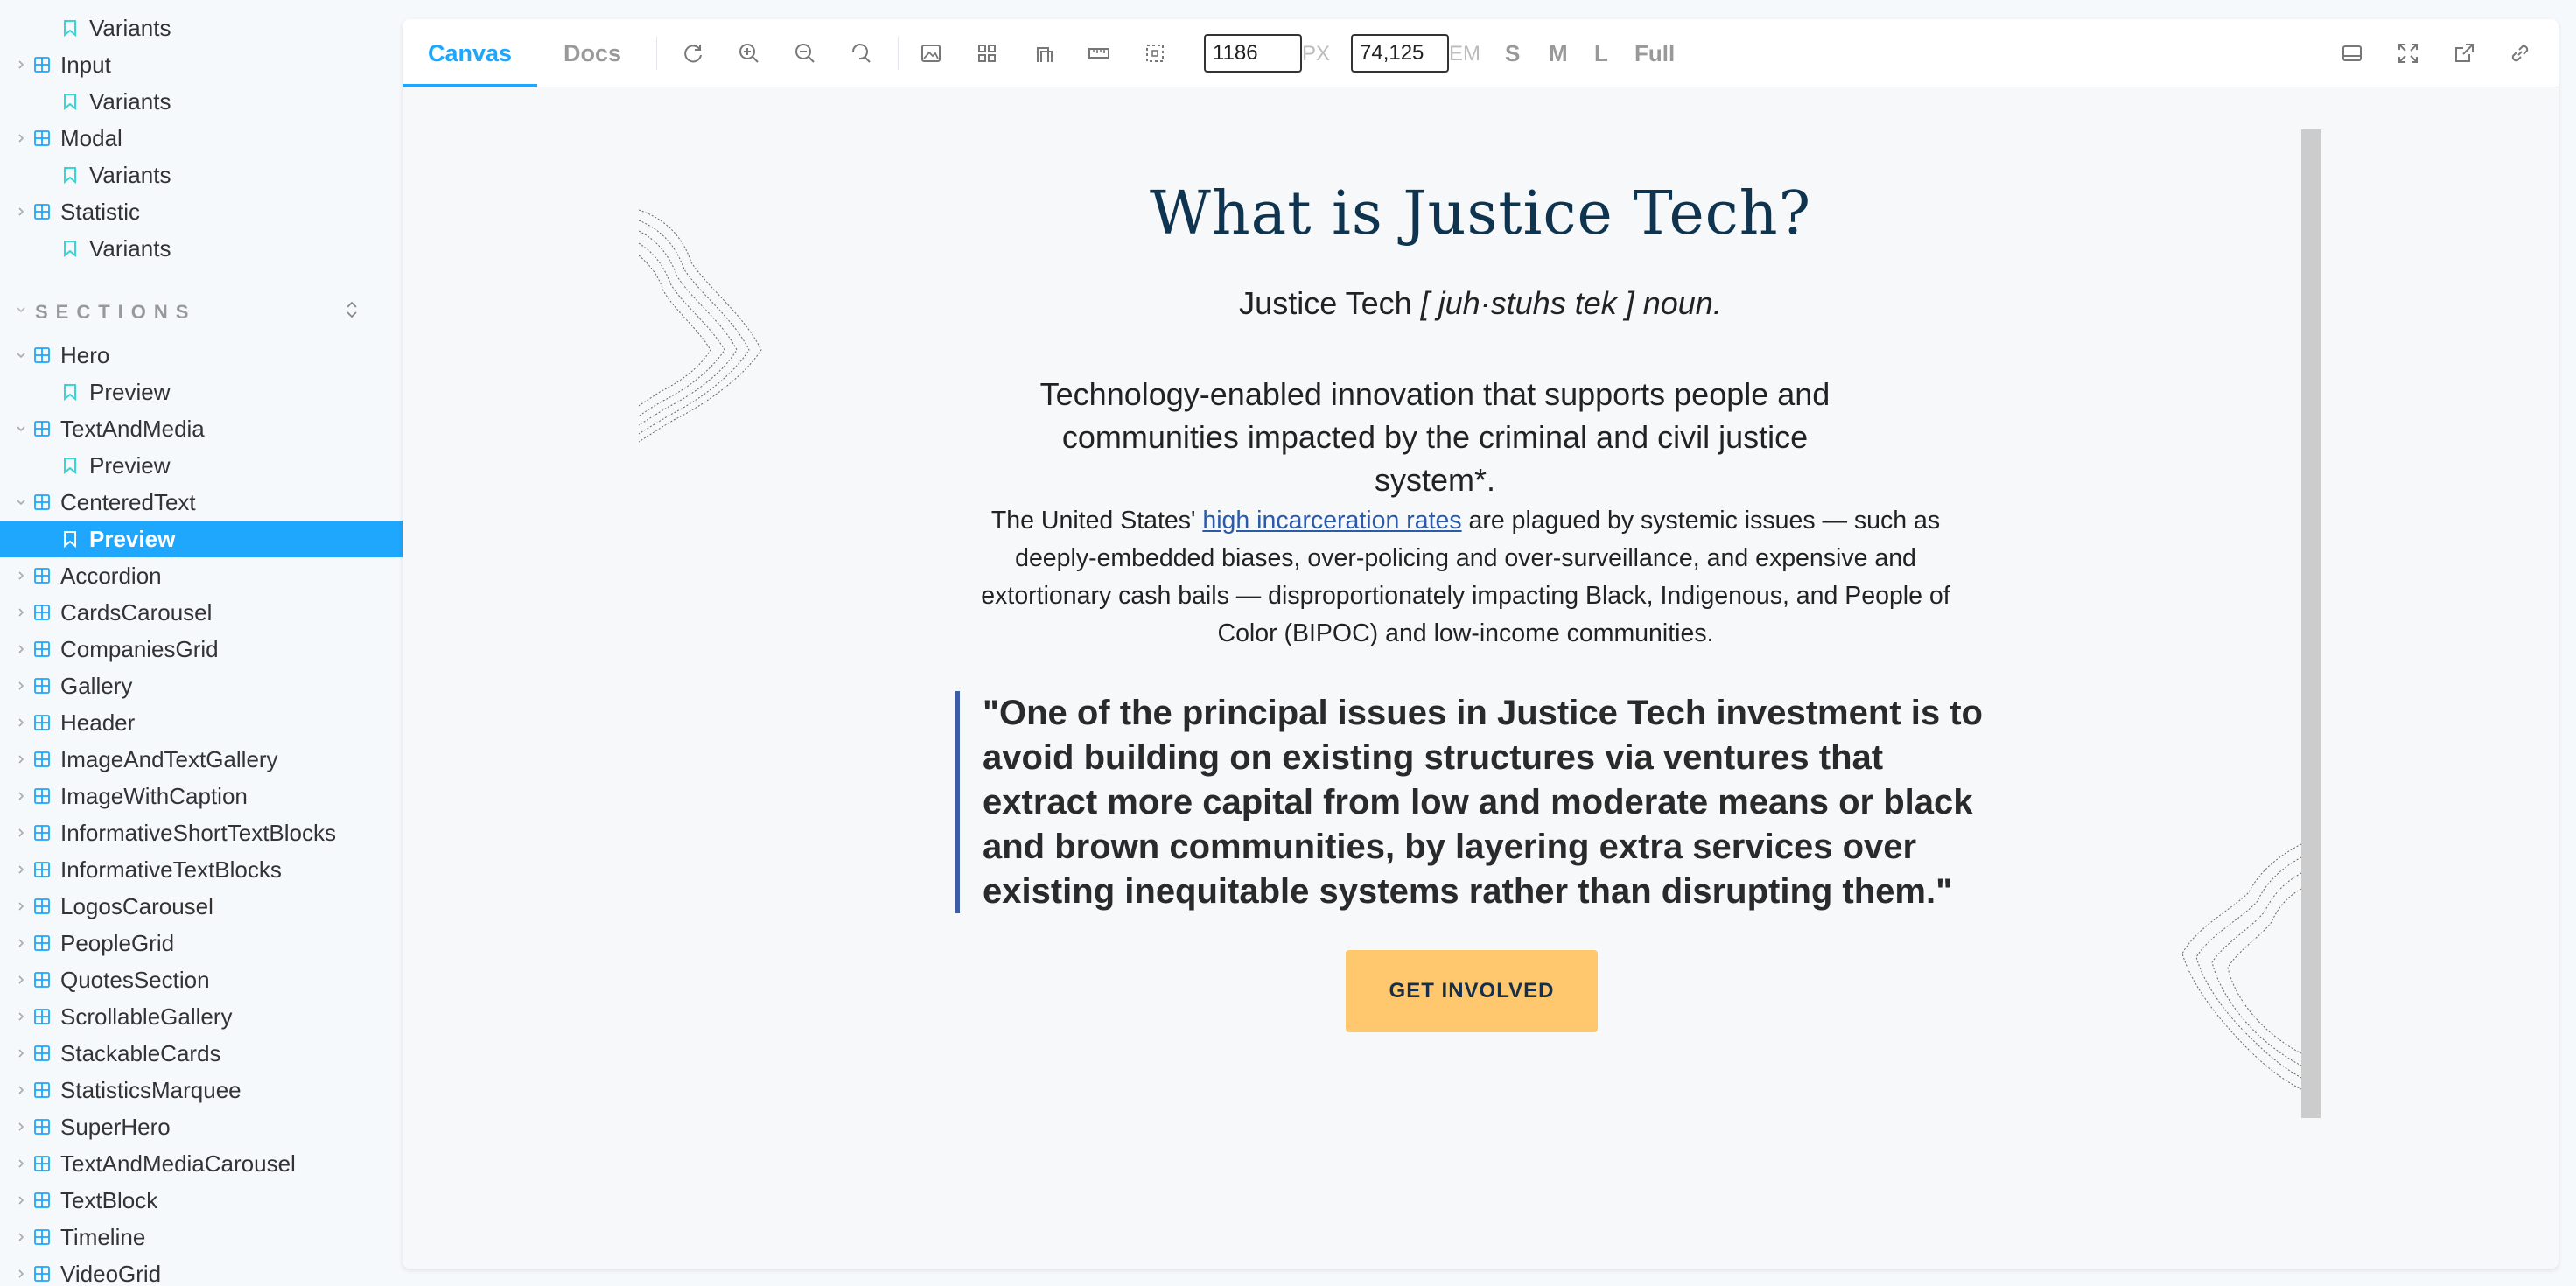 This screenshot has width=2576, height=1286. I want to click on sidebar-item-label: Statistic, so click(100, 212).